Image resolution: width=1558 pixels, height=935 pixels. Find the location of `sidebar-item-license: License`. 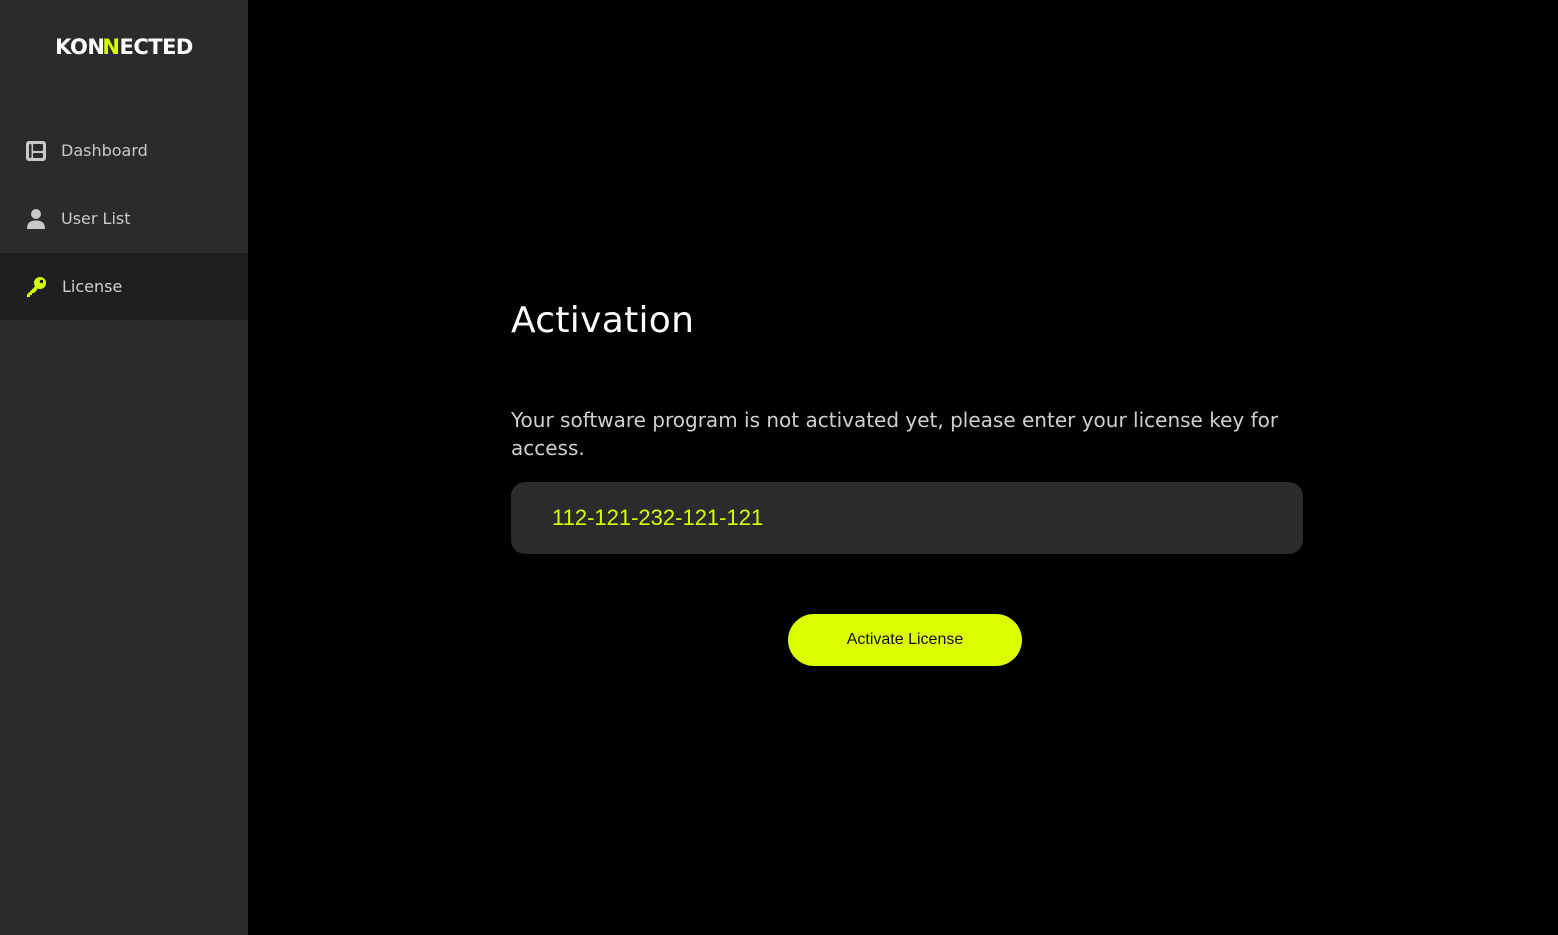

sidebar-item-license: License is located at coordinates (124, 286).